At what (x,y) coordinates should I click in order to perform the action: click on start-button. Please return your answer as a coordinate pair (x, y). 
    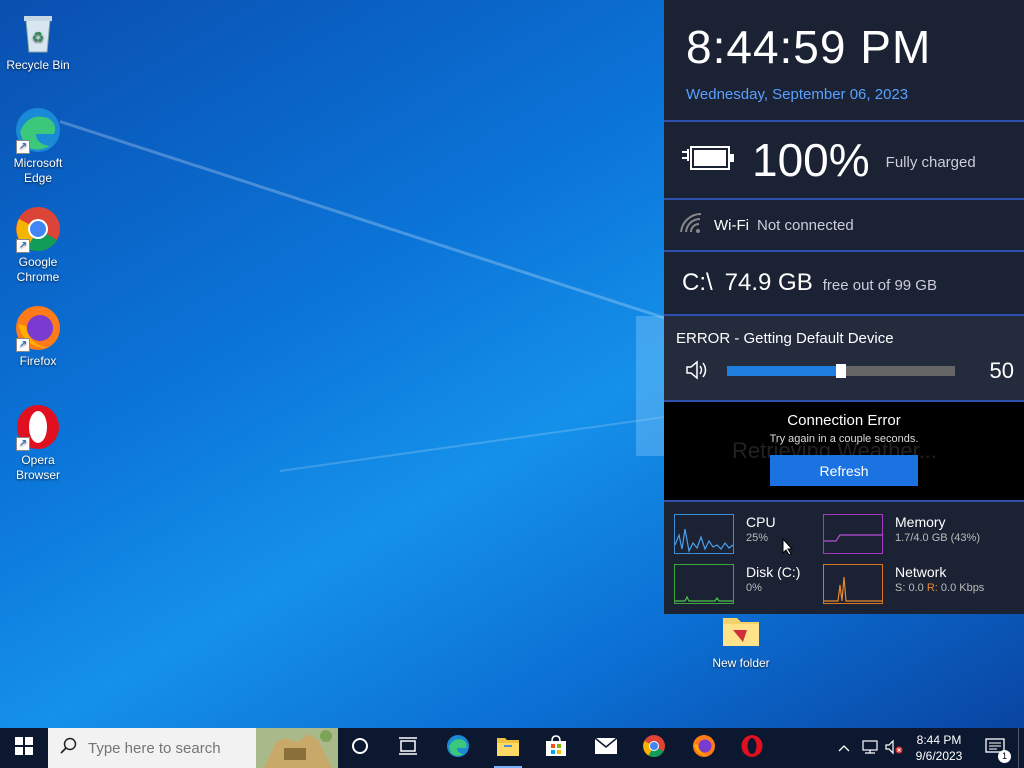
    Looking at the image, I should click on (24, 748).